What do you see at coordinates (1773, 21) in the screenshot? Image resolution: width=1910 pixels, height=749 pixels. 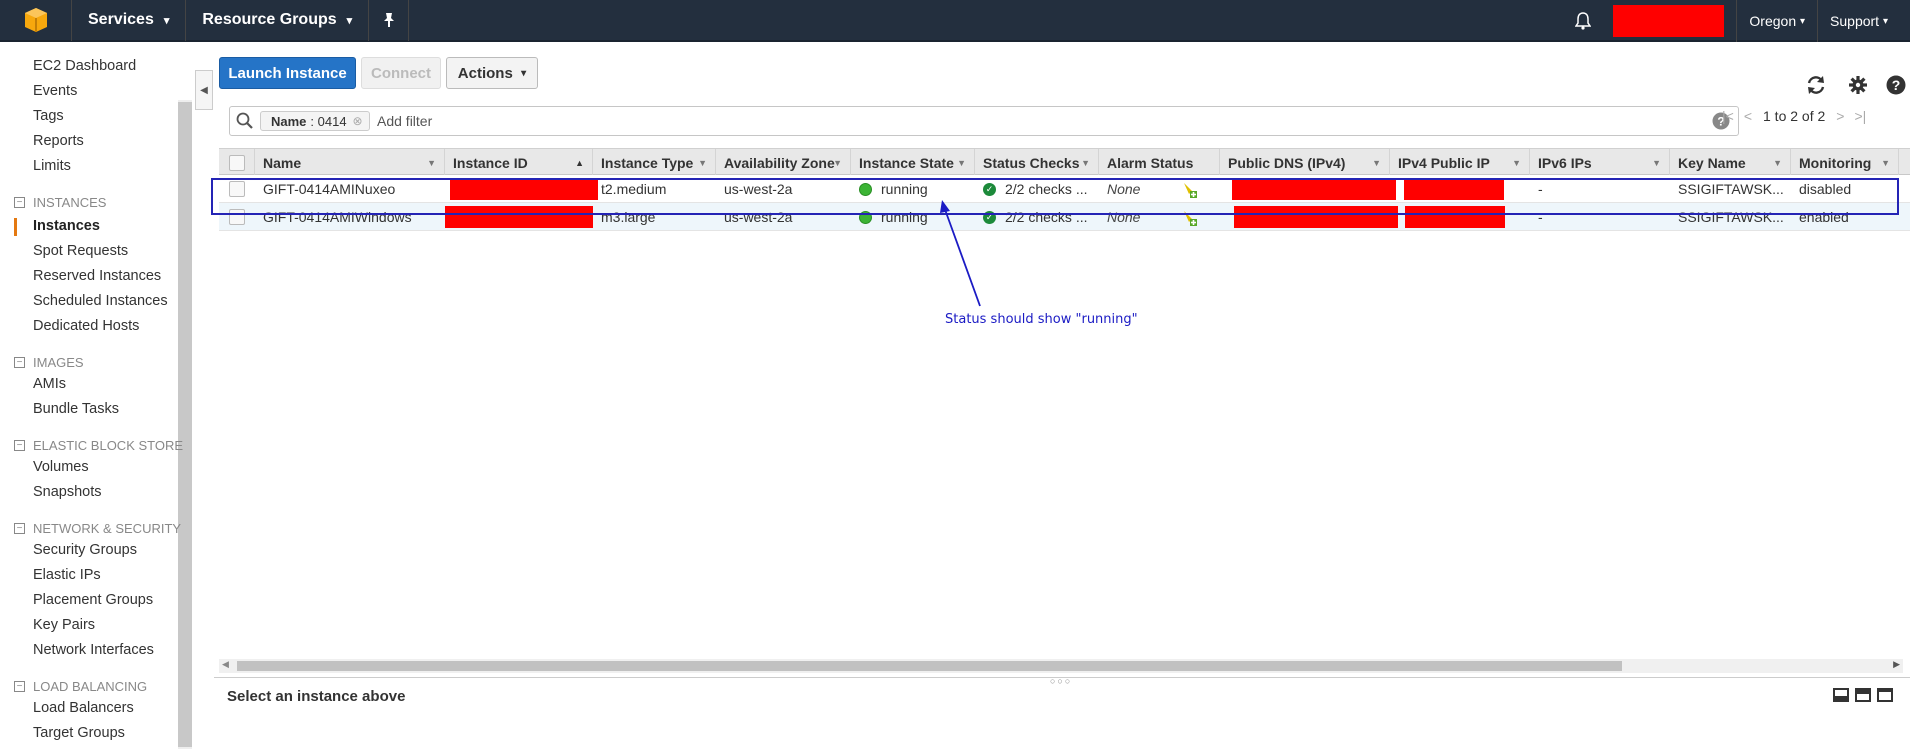 I see `region-label: Oregon` at bounding box center [1773, 21].